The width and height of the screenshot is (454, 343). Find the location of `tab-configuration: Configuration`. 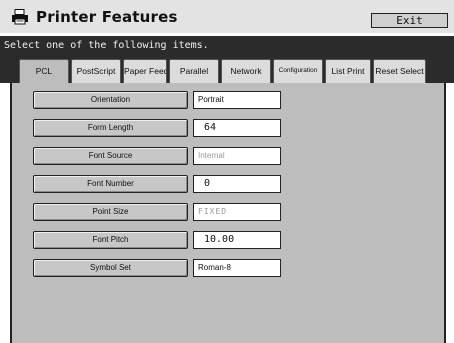

tab-configuration: Configuration is located at coordinates (298, 71).